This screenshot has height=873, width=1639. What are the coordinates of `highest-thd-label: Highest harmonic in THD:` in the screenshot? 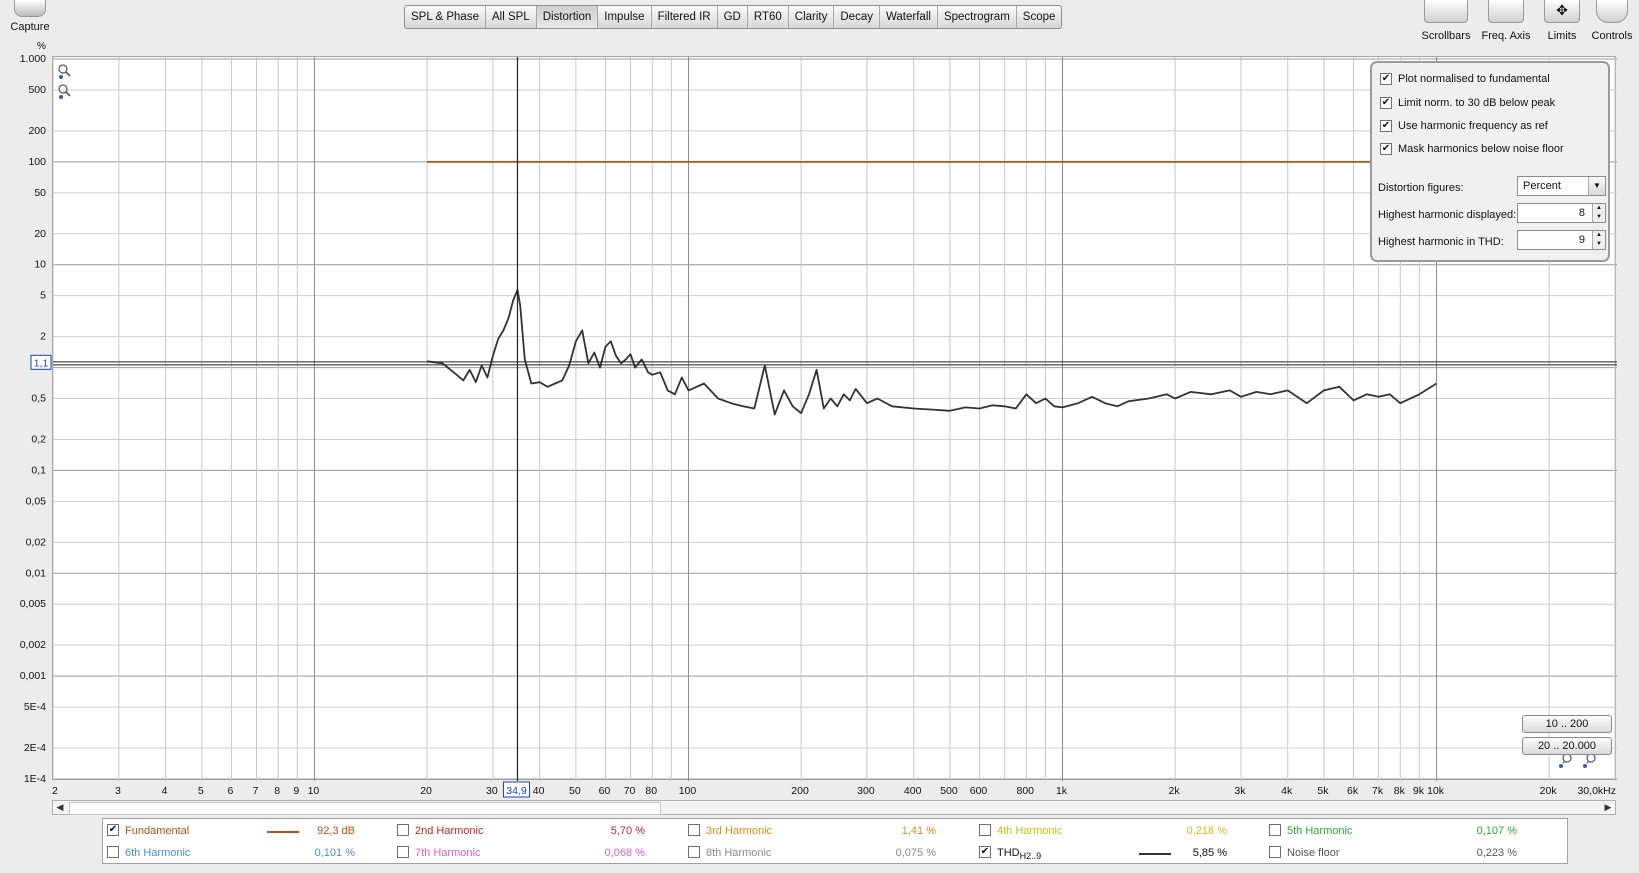 It's located at (1441, 242).